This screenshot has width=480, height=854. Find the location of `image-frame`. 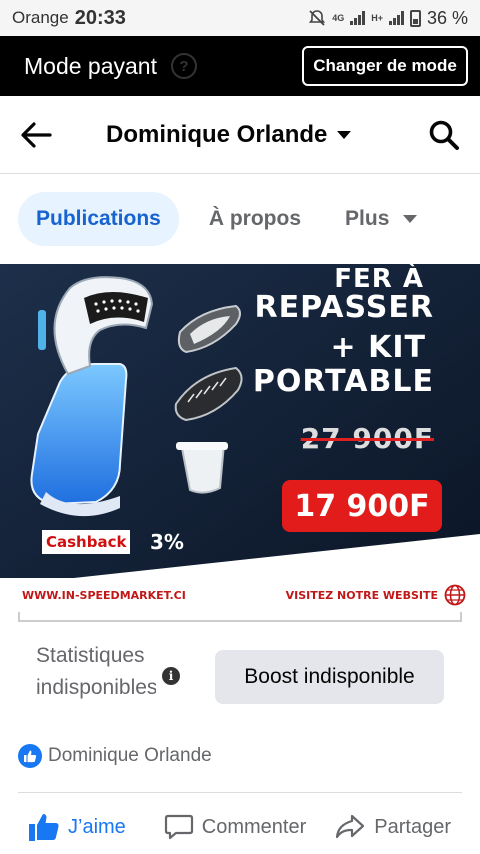

image-frame is located at coordinates (240, 617).